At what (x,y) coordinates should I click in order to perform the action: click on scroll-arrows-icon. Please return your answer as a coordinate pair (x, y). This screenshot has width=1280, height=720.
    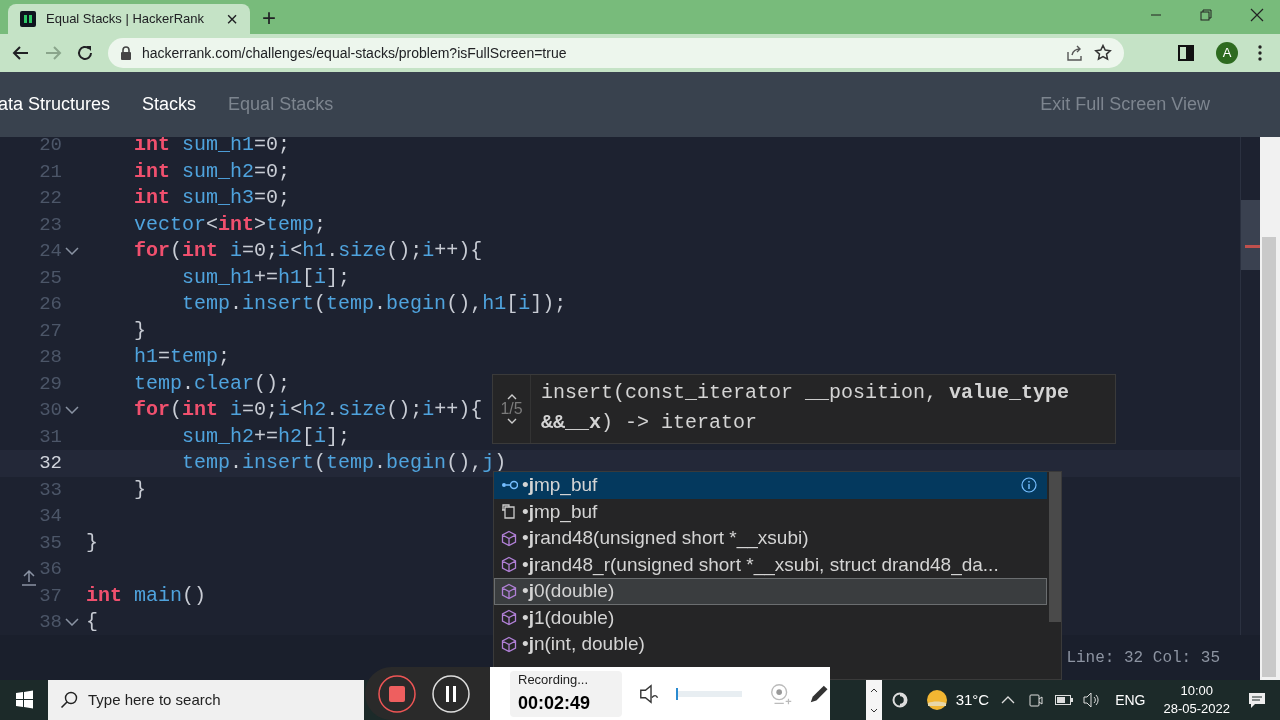
    Looking at the image, I should click on (873, 700).